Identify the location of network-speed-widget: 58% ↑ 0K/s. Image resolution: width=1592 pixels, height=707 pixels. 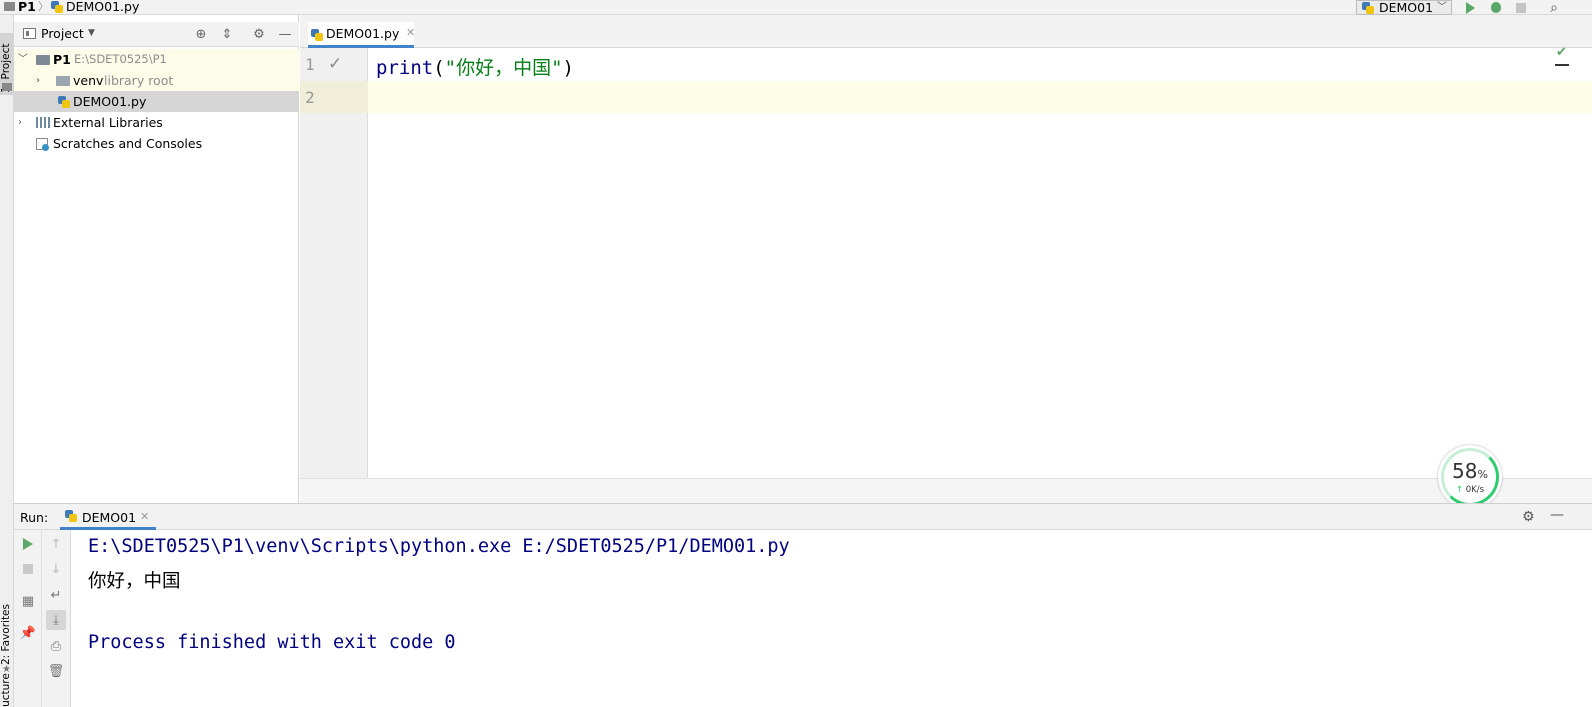
(1470, 477).